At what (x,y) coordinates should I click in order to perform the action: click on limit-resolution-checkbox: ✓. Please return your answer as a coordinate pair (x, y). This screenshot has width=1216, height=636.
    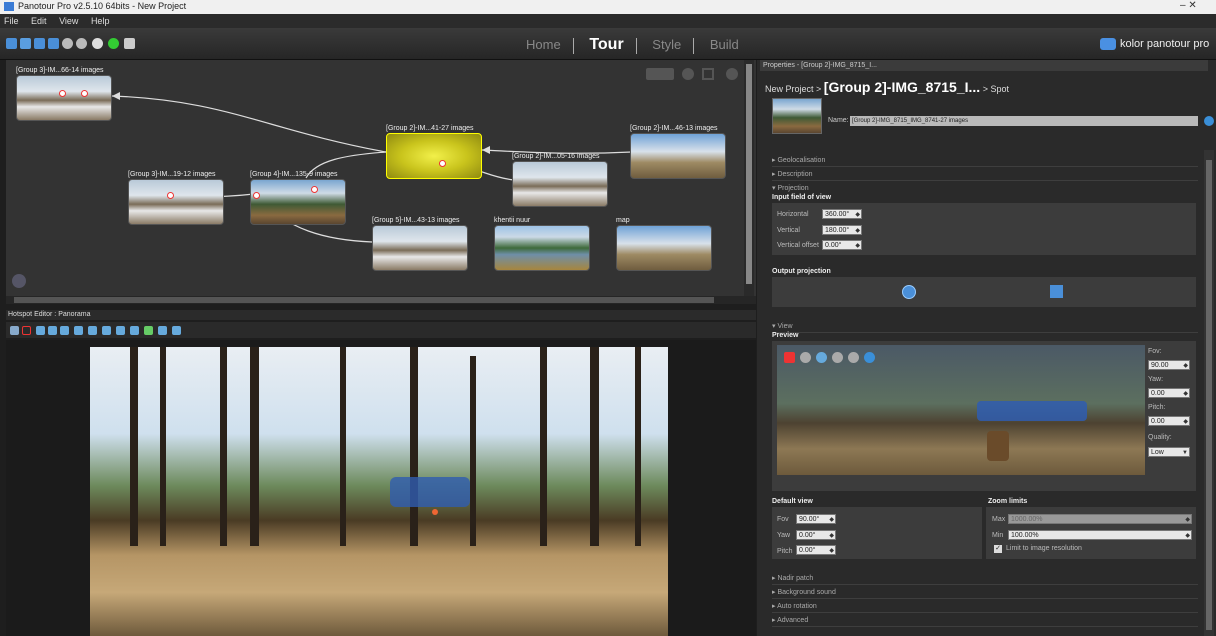
    Looking at the image, I should click on (998, 549).